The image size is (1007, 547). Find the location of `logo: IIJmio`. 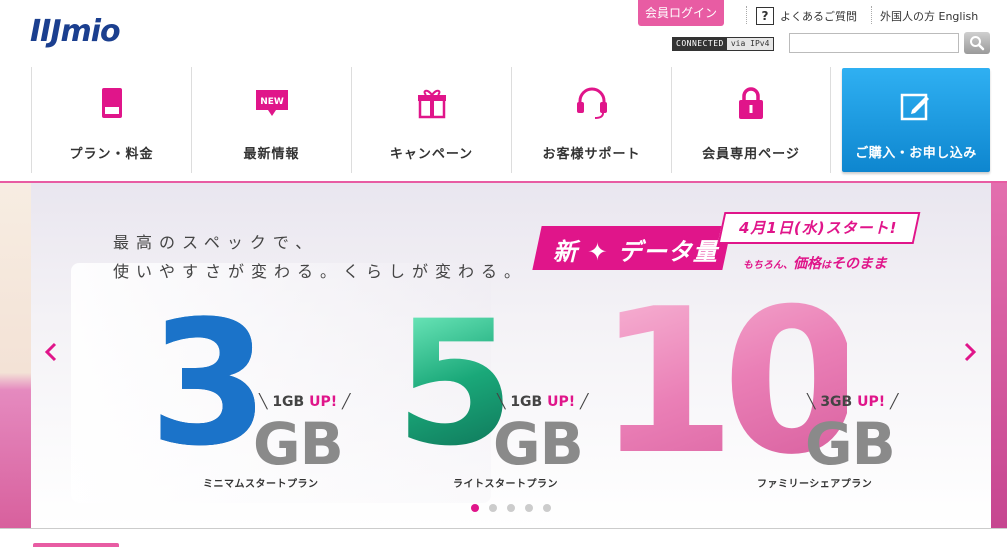

logo: IIJmio is located at coordinates (89, 32).